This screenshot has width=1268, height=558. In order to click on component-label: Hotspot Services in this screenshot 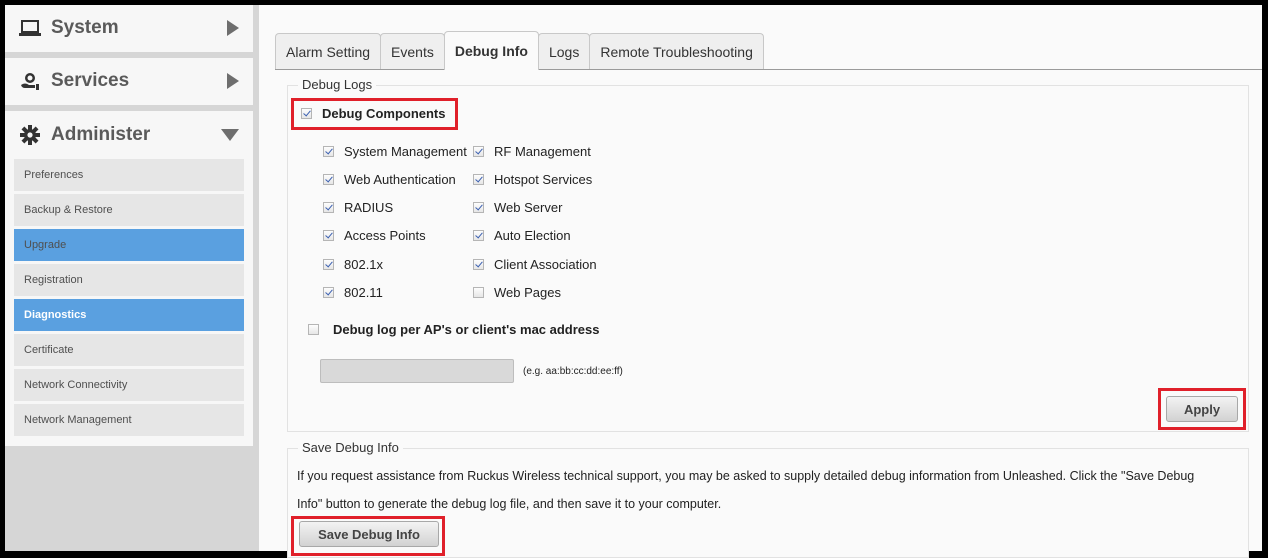, I will do `click(543, 179)`.